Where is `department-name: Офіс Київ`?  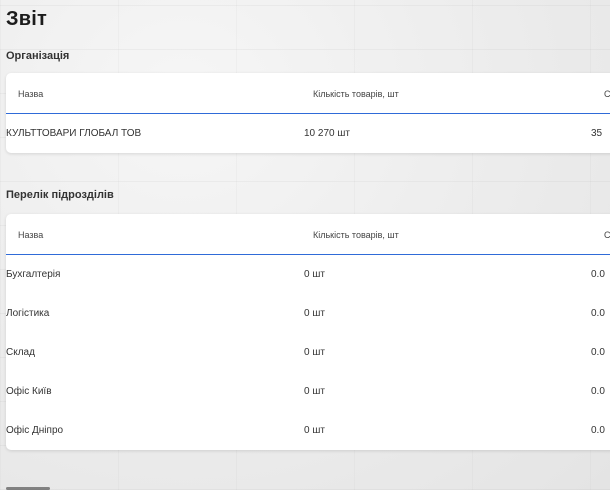 department-name: Офіс Київ is located at coordinates (29, 391).